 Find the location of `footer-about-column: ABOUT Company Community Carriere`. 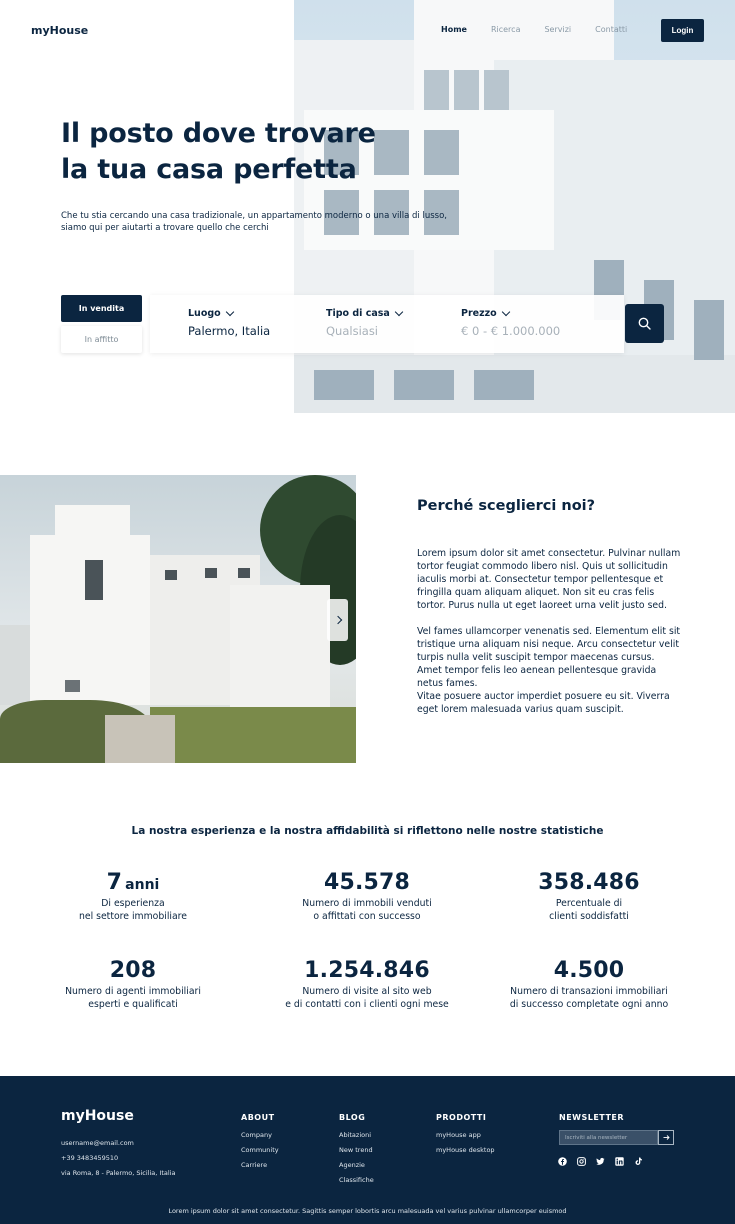

footer-about-column: ABOUT Company Community Carriere is located at coordinates (260, 1143).